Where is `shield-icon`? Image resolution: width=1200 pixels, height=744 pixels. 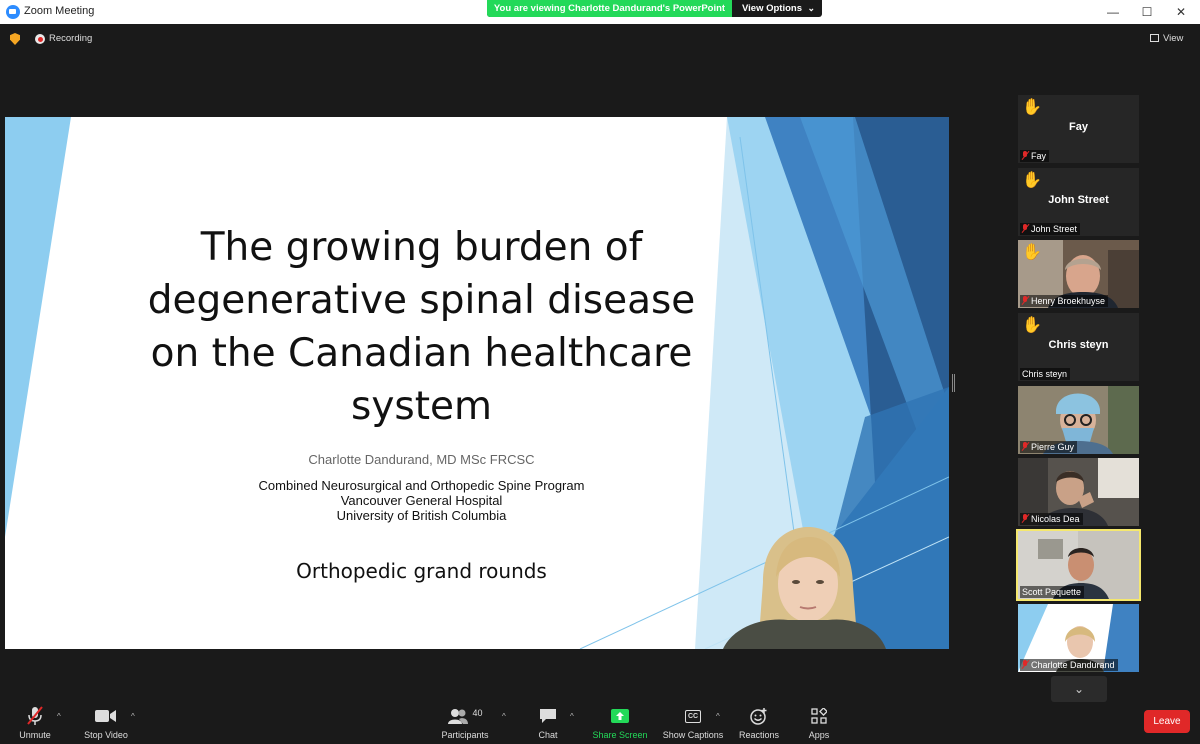 shield-icon is located at coordinates (15, 39).